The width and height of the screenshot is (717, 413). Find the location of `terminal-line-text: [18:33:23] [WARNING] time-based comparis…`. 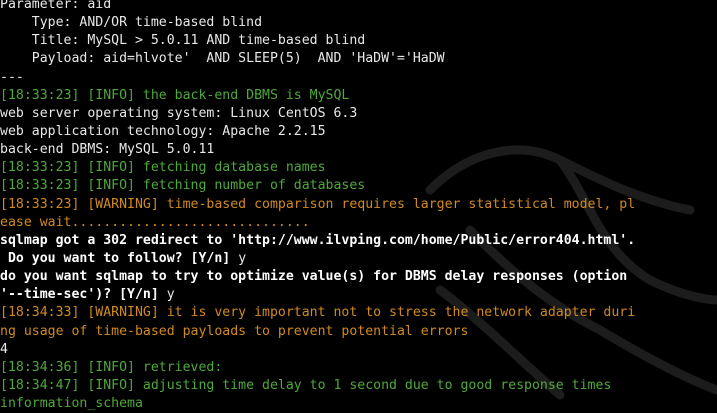

terminal-line-text: [18:33:23] [WARNING] time-based comparis… is located at coordinates (318, 204).